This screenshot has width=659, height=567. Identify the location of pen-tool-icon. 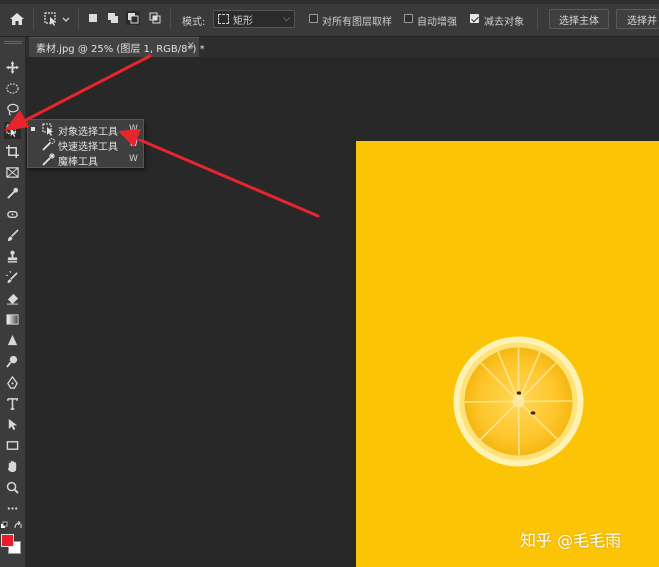
(12, 382).